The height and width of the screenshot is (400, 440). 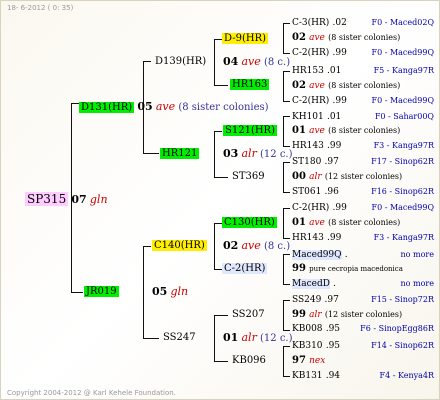 I want to click on node-name: C140(HR), so click(x=179, y=245).